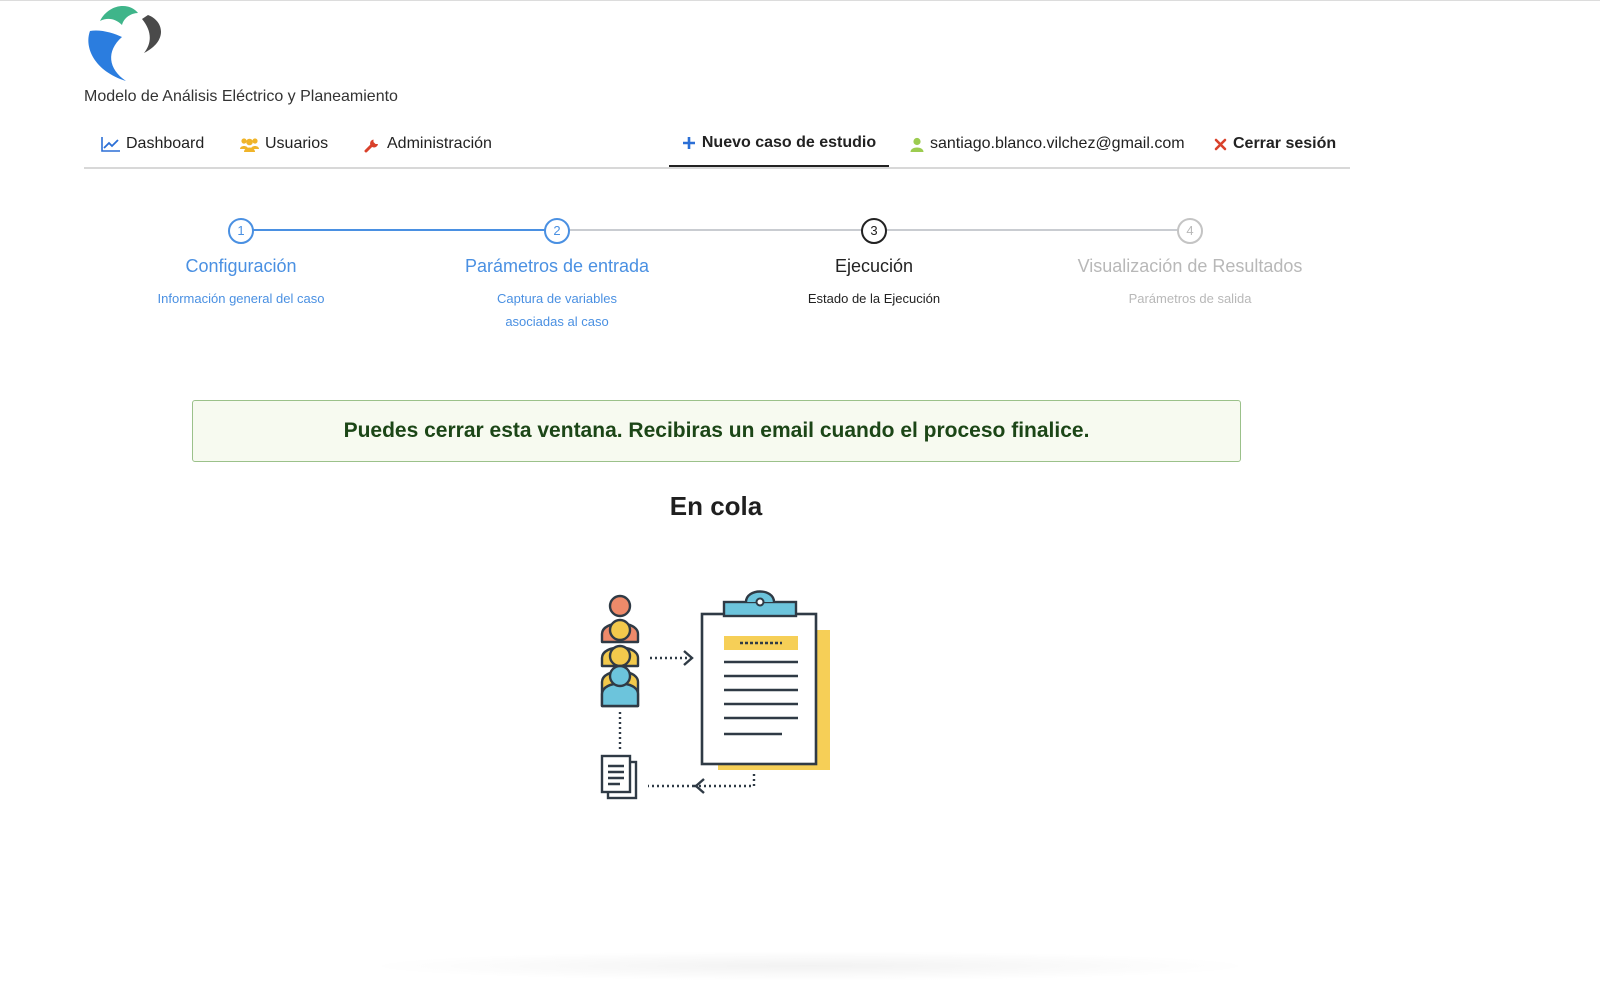  I want to click on step-subtitle: Parámetros de salida, so click(1190, 298).